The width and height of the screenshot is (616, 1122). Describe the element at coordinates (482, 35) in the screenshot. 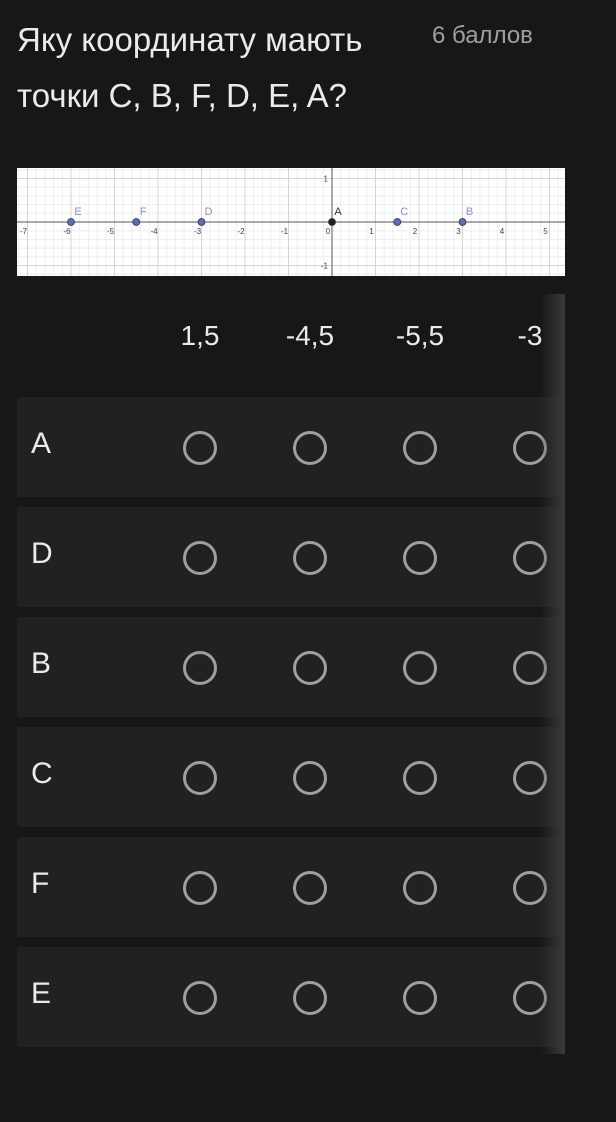

I see `points-label: 6 баллов` at that location.